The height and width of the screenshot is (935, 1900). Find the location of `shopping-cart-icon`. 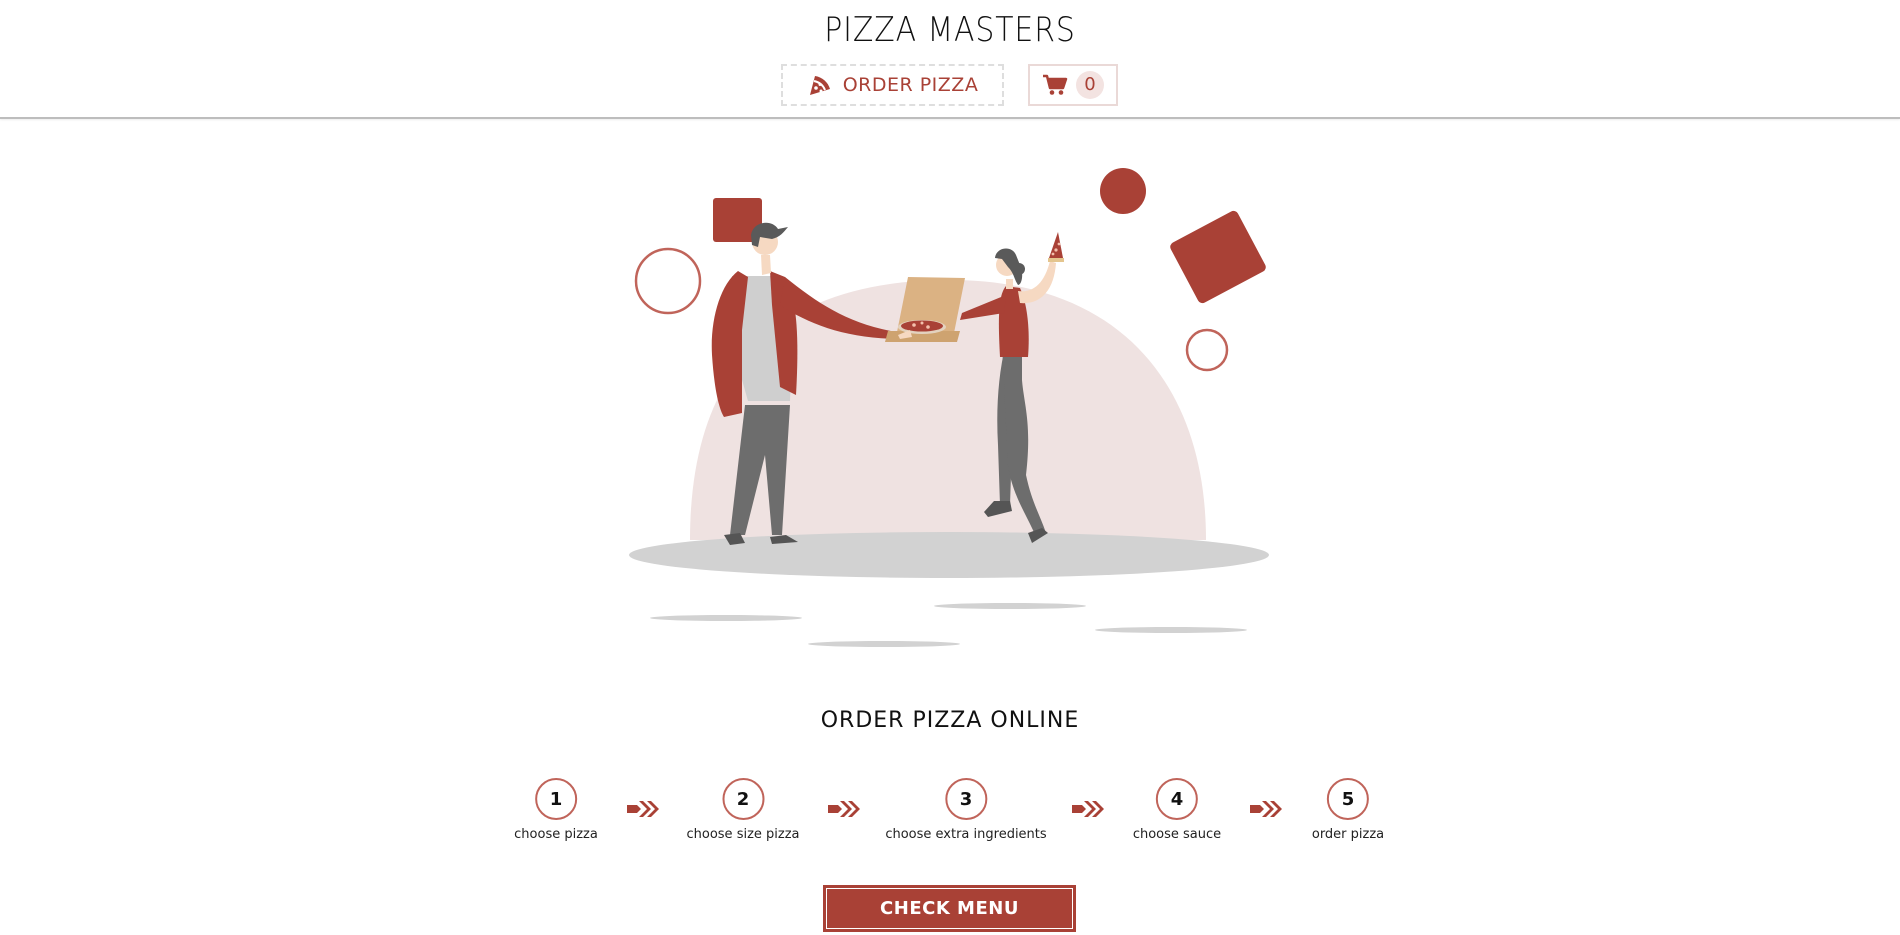

shopping-cart-icon is located at coordinates (1055, 85).